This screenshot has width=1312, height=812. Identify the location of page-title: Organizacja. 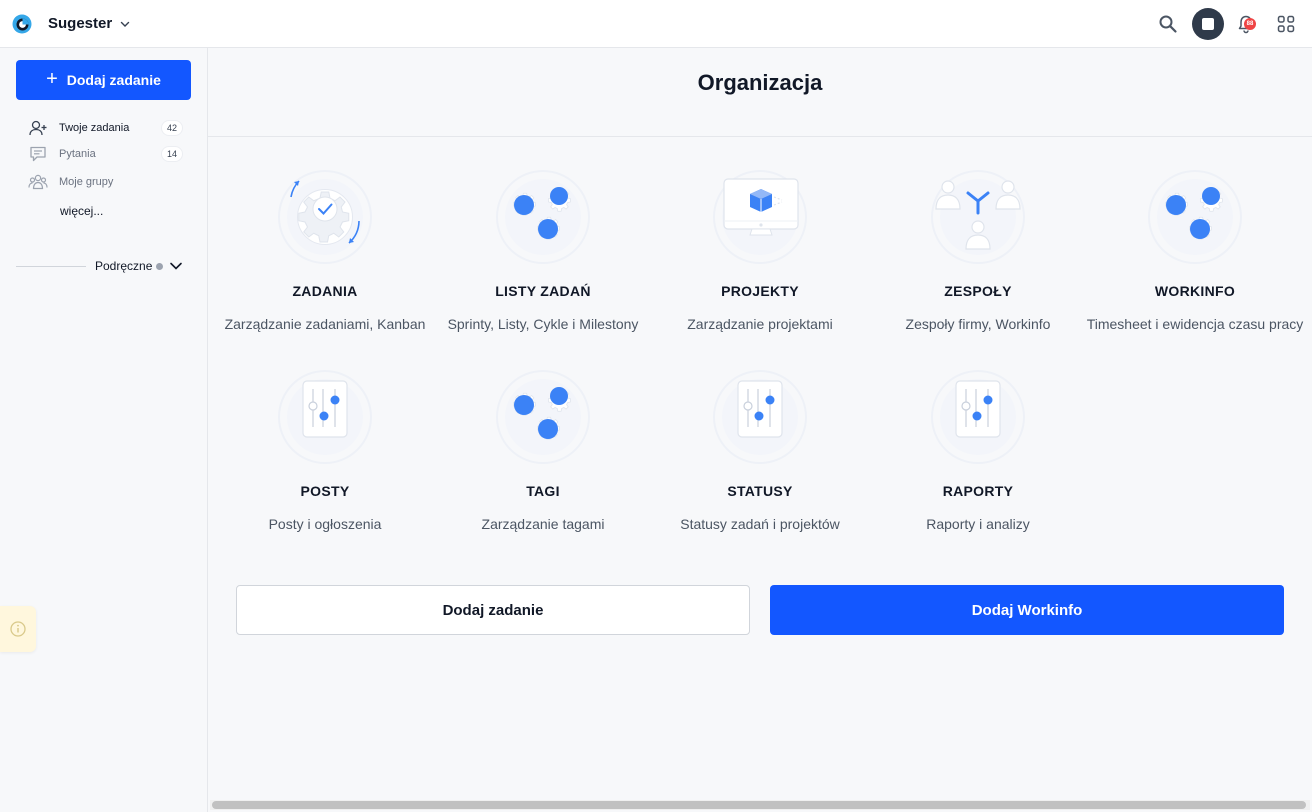
(760, 82).